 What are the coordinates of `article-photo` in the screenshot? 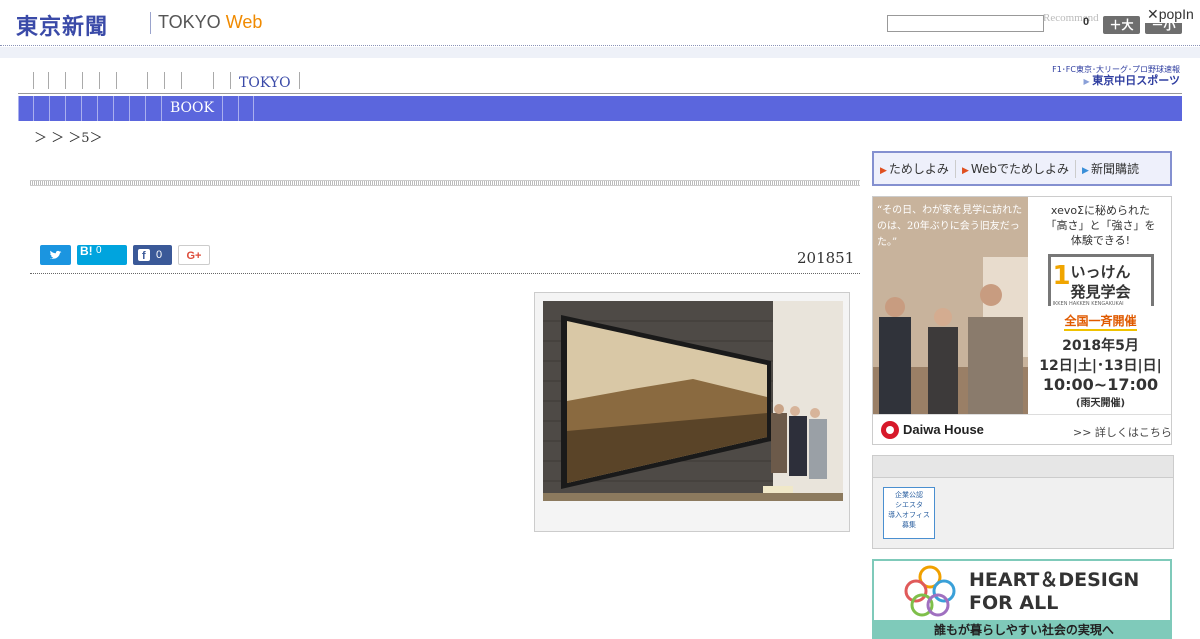 It's located at (693, 401).